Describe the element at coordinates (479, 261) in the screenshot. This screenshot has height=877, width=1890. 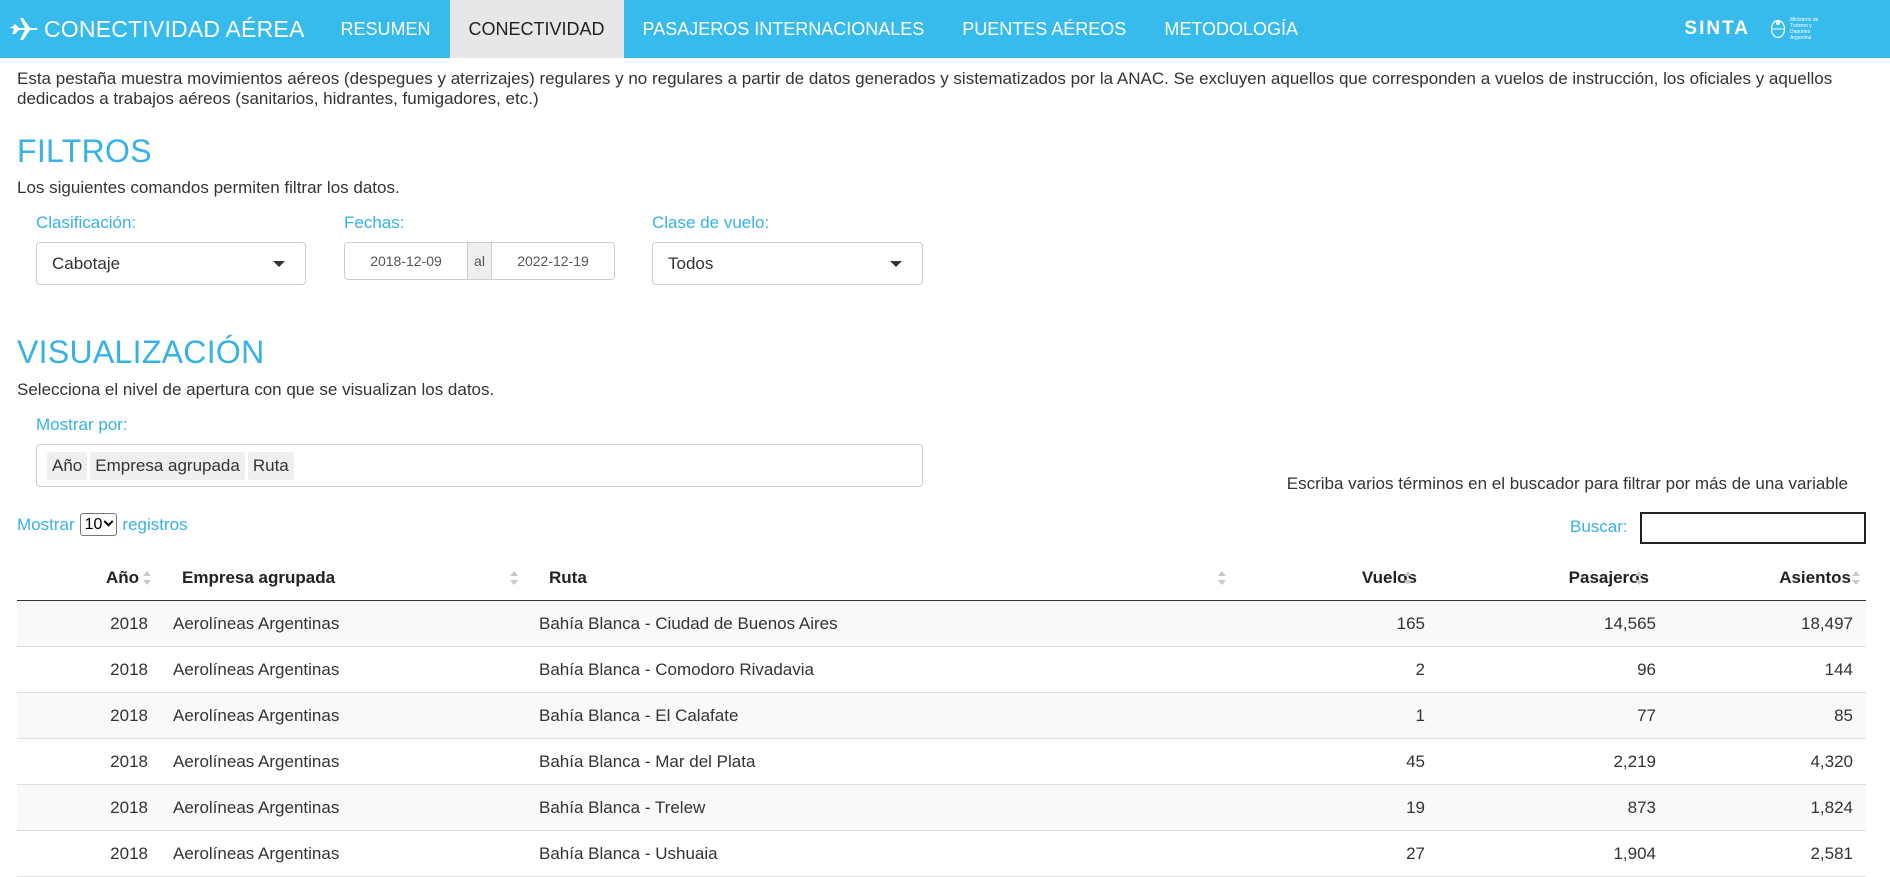
I see `date-separator: al` at that location.